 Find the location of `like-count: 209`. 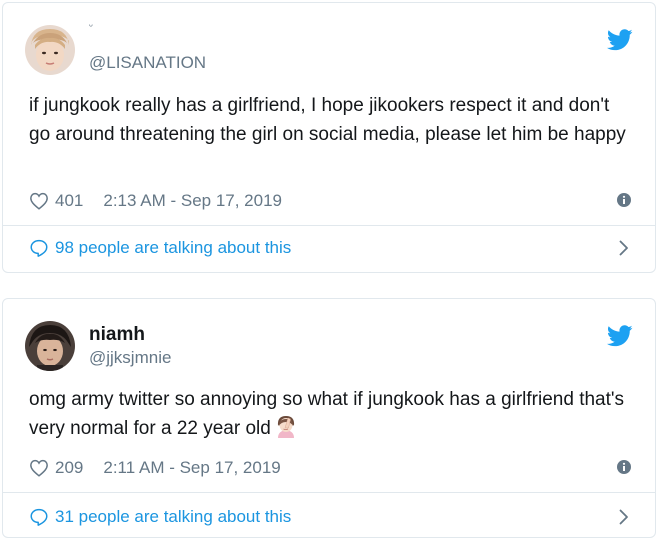

like-count: 209 is located at coordinates (69, 468).